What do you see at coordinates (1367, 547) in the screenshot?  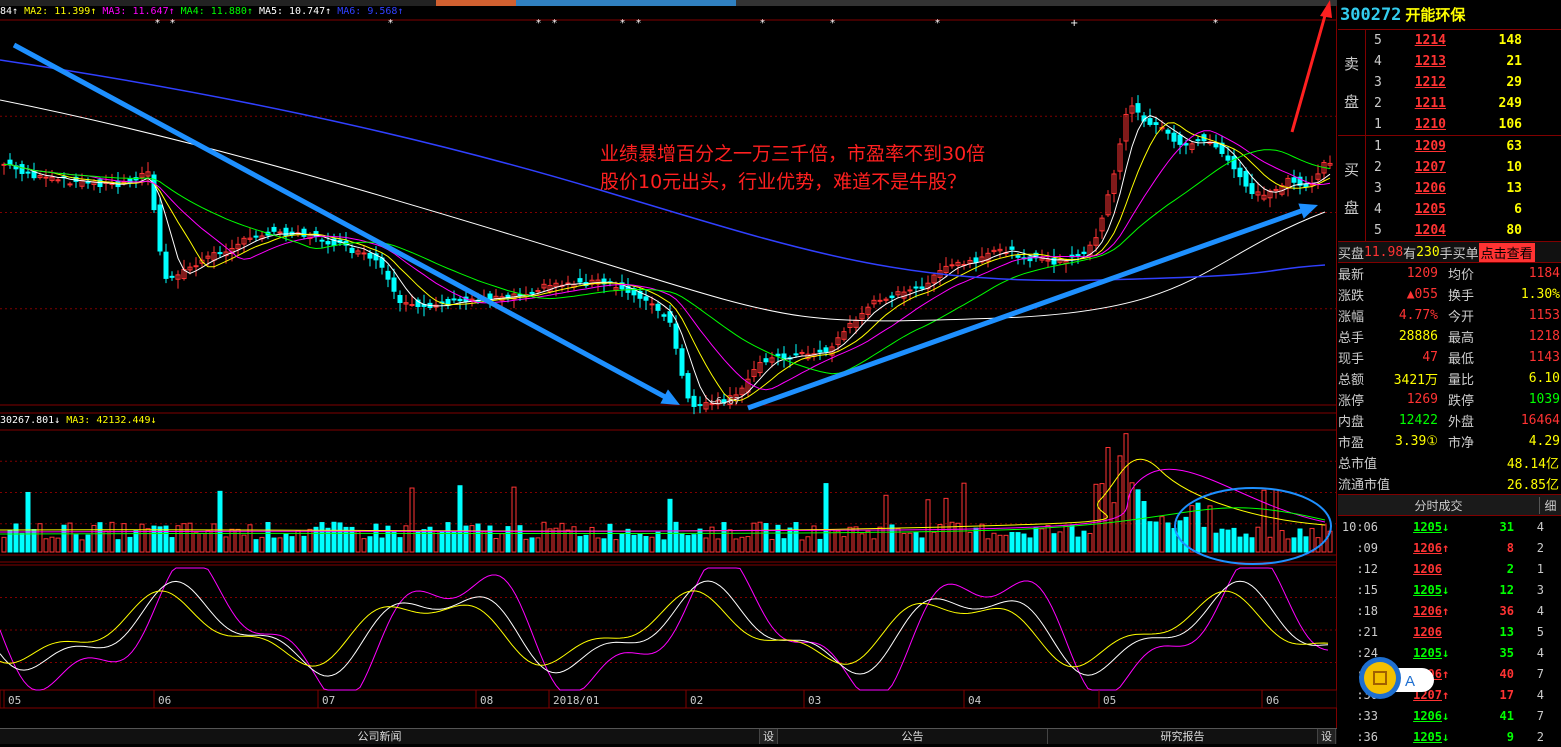 I see `tick-time: :09` at bounding box center [1367, 547].